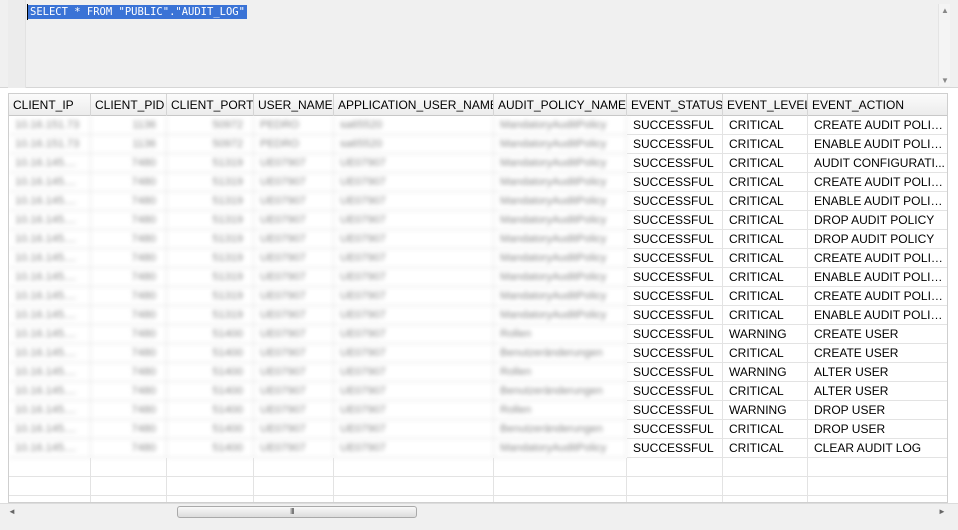  Describe the element at coordinates (12, 512) in the screenshot. I see `scroll-left-arrow-icon: ◄` at that location.